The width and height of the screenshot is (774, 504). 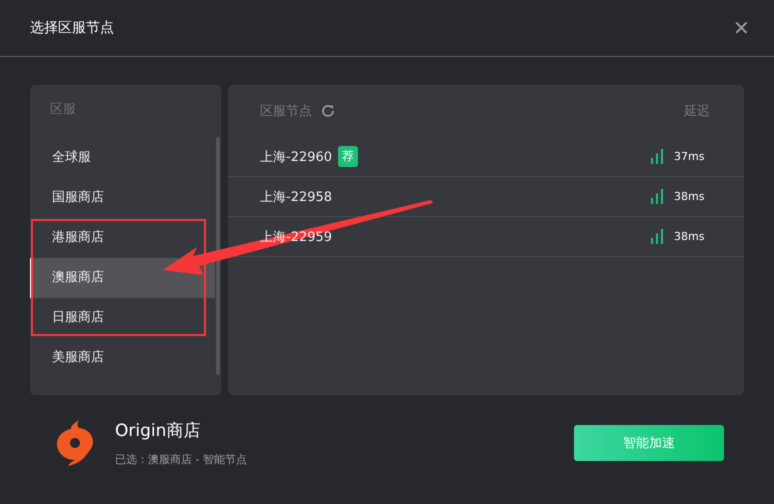 What do you see at coordinates (328, 111) in the screenshot?
I see `refresh-icon` at bounding box center [328, 111].